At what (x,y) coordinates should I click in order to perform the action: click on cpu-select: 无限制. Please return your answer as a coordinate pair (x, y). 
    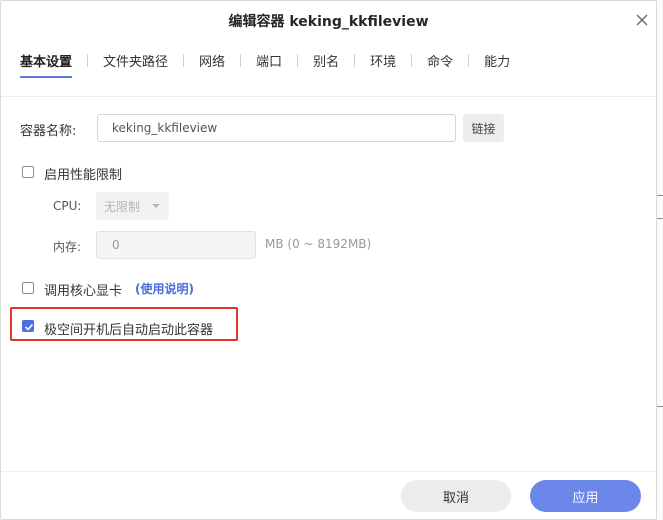
    Looking at the image, I should click on (132, 206).